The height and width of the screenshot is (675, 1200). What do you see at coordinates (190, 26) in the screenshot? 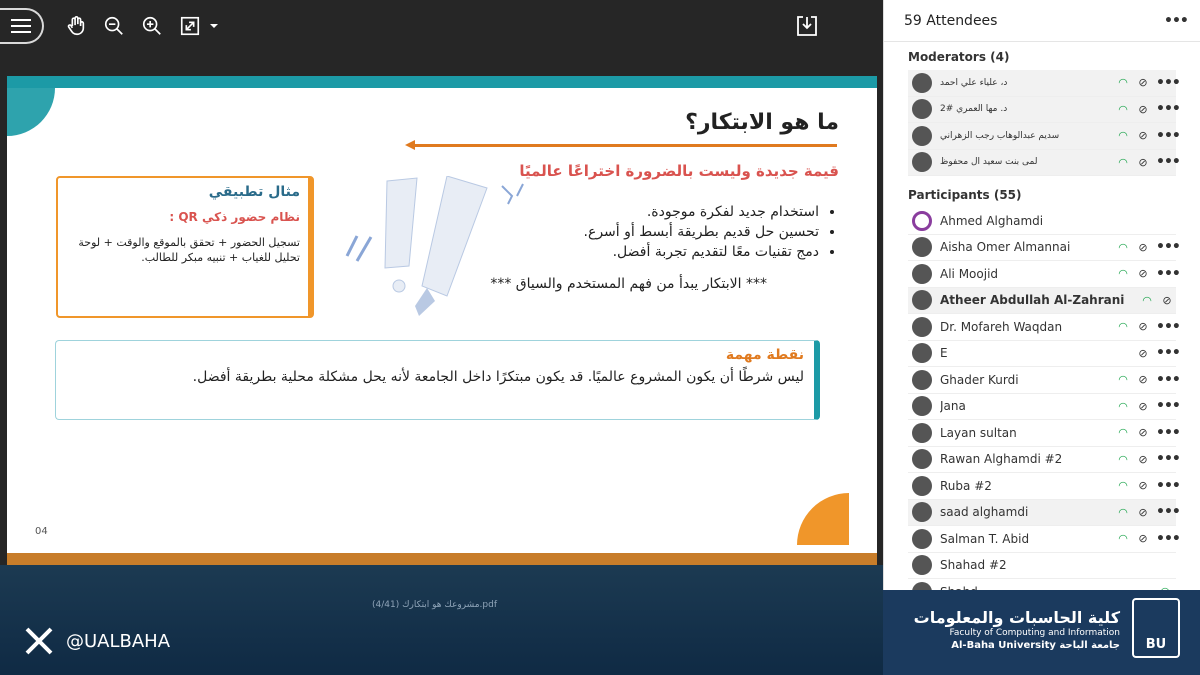
I see `fit-screen-icon` at bounding box center [190, 26].